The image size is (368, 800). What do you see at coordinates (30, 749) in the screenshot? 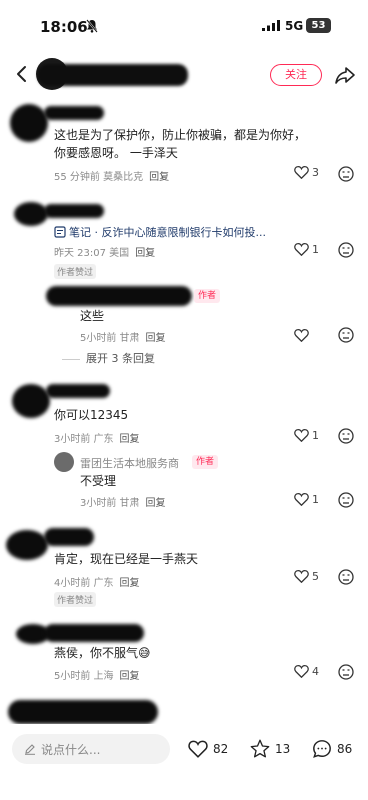
I see `pen-icon` at bounding box center [30, 749].